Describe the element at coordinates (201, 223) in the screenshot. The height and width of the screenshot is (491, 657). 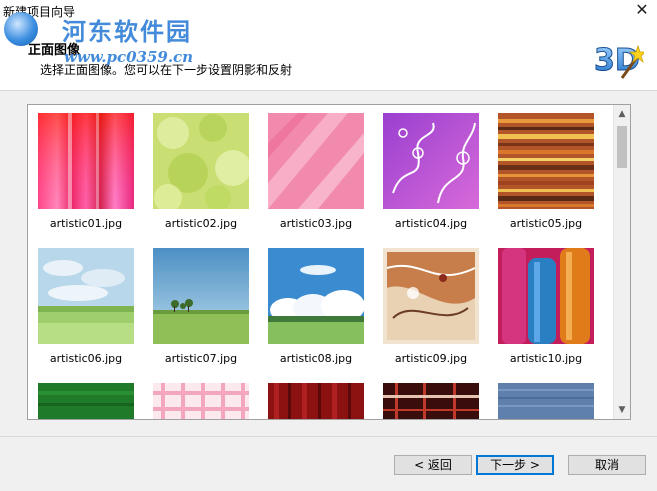
I see `thumbnail-label: artistic02.jpg` at that location.